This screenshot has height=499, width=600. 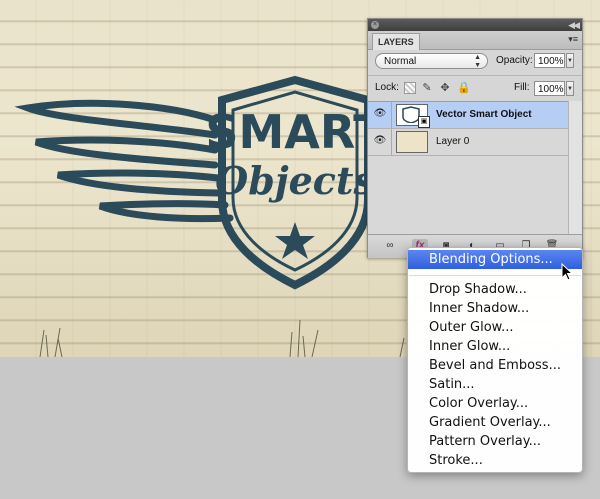 What do you see at coordinates (431, 61) in the screenshot?
I see `blend-mode-select: Normal ▲ ▼` at bounding box center [431, 61].